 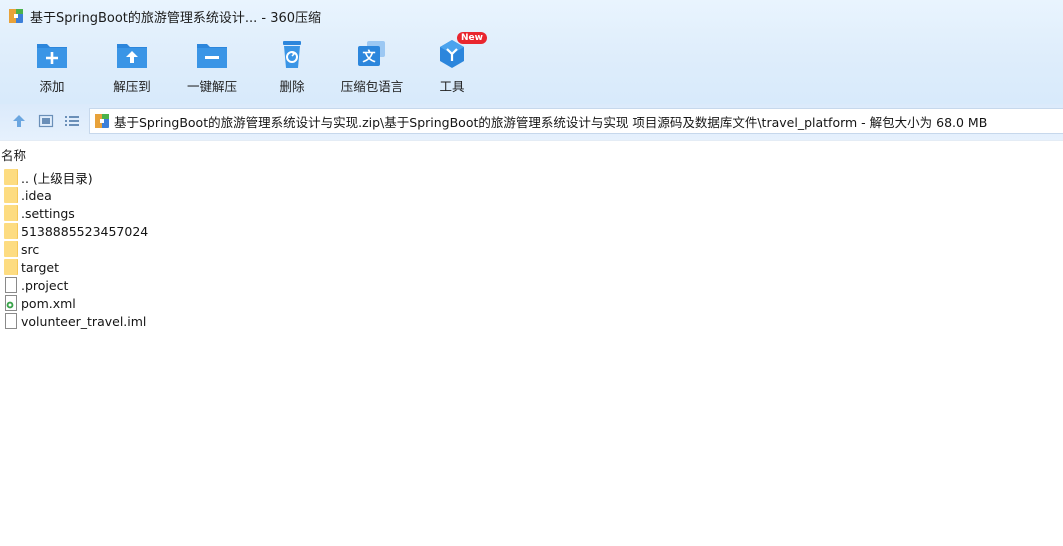 I want to click on archive-language-button: 文 压缩包语言, so click(x=372, y=69).